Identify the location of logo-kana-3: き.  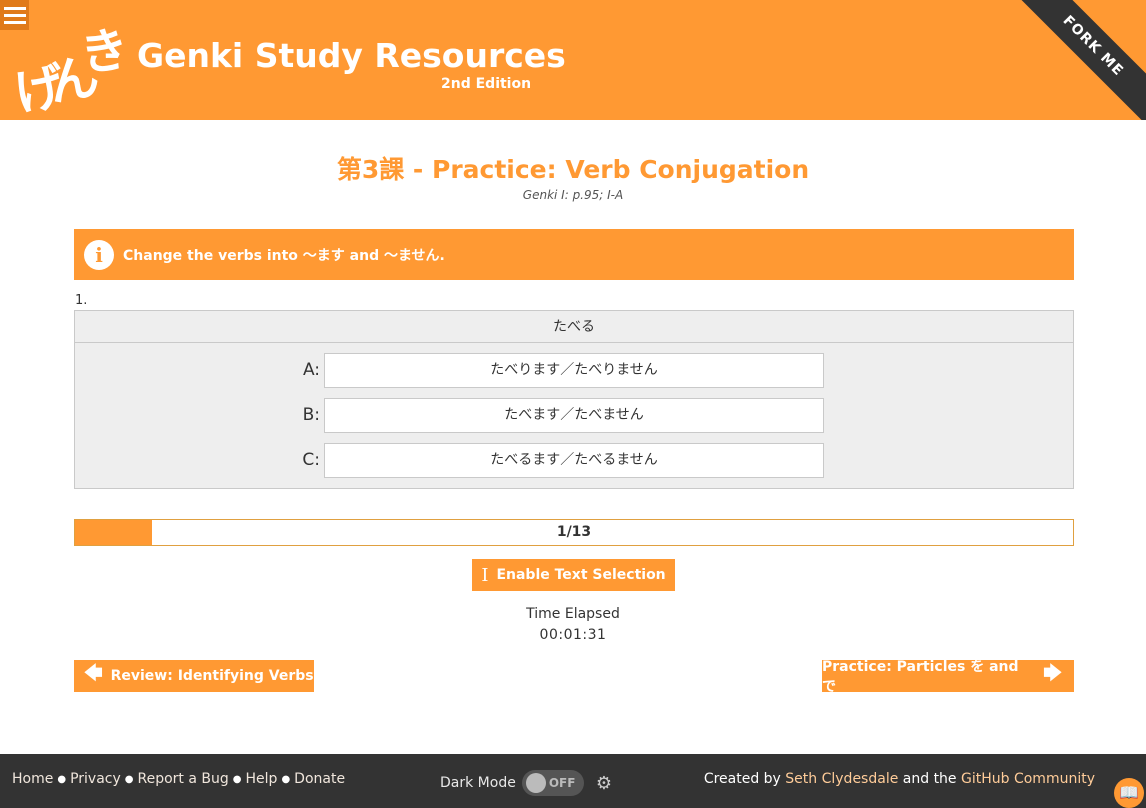
(105, 52).